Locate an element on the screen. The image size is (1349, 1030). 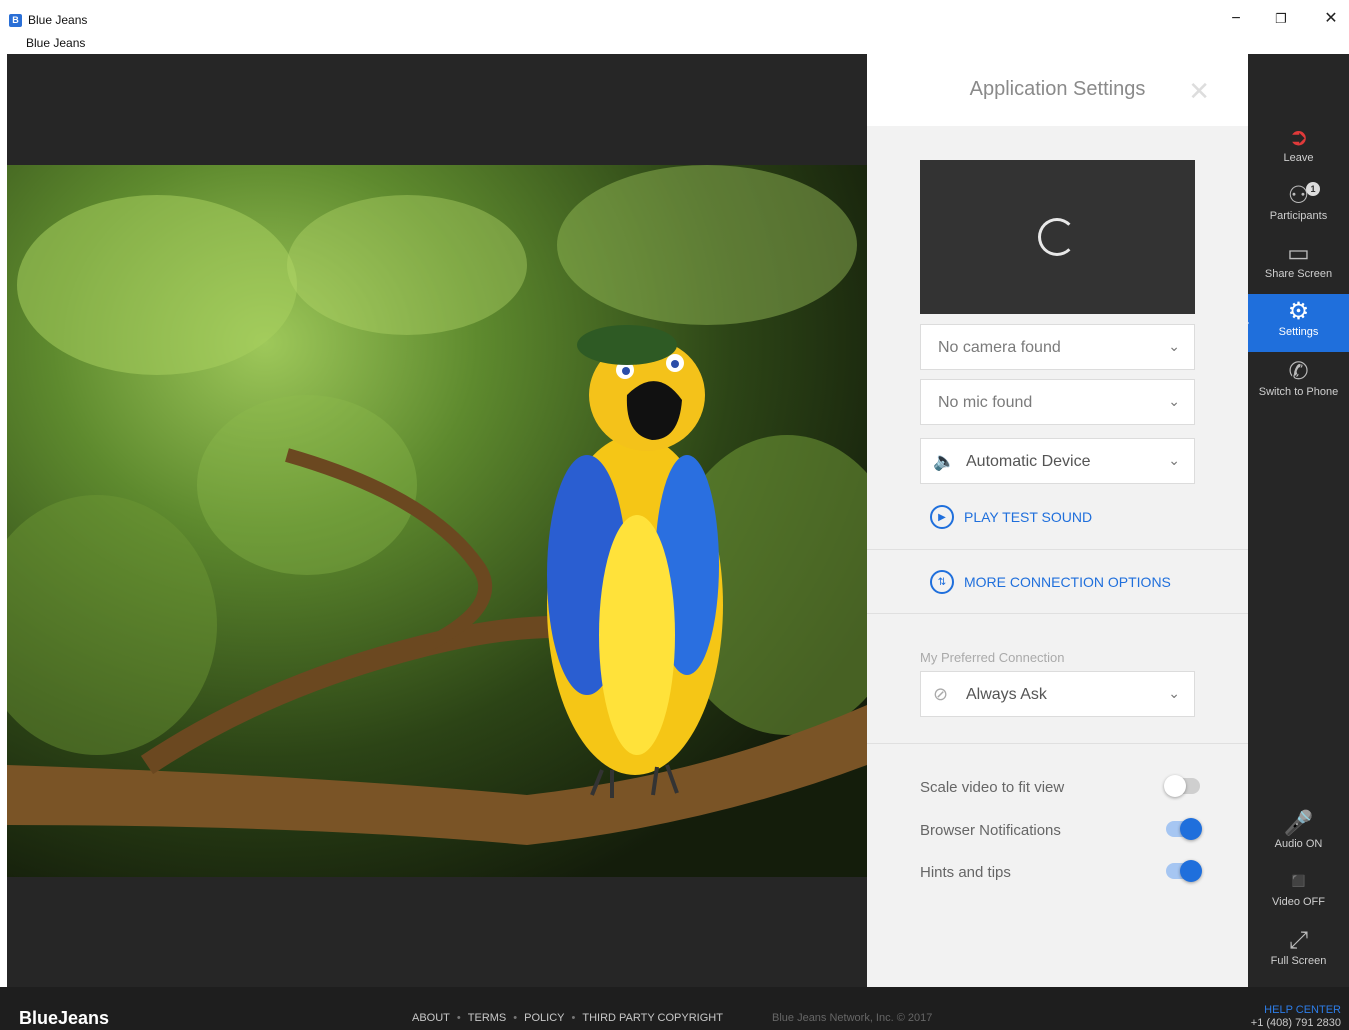
mic-select-value: No mic found is located at coordinates (985, 402).